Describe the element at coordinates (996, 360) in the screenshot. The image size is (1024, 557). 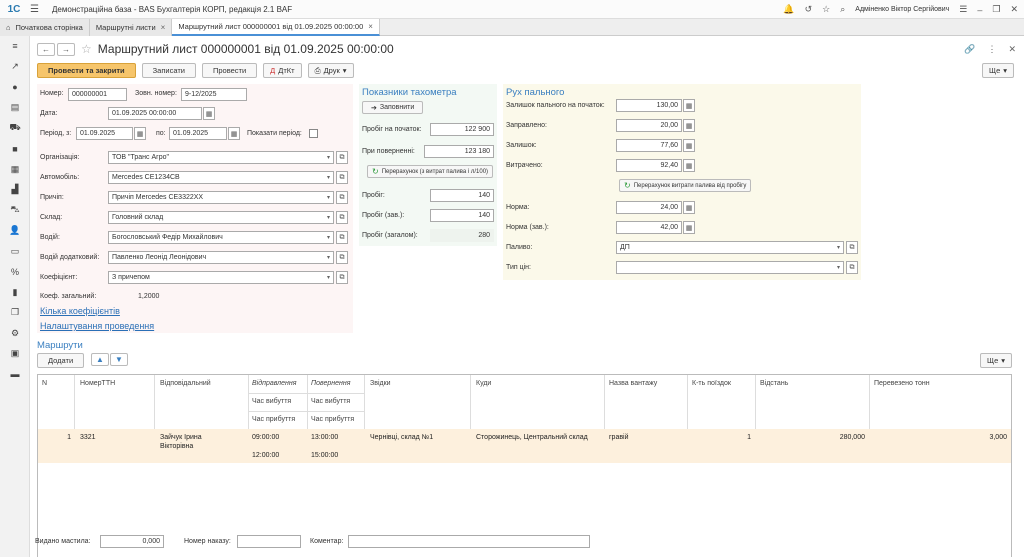
I see `routes-more-button: Ще ▾` at that location.